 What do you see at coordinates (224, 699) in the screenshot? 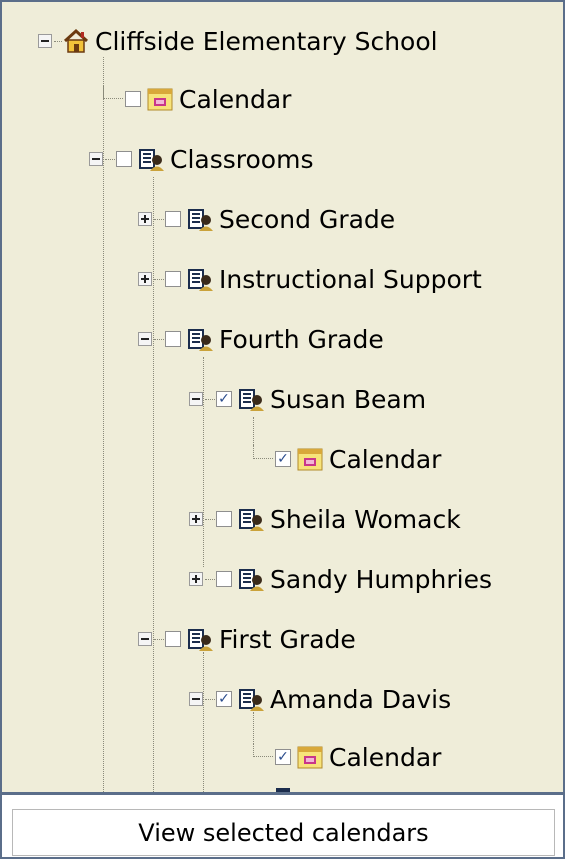
I see `checkbox-amanda-davis: ✓` at bounding box center [224, 699].